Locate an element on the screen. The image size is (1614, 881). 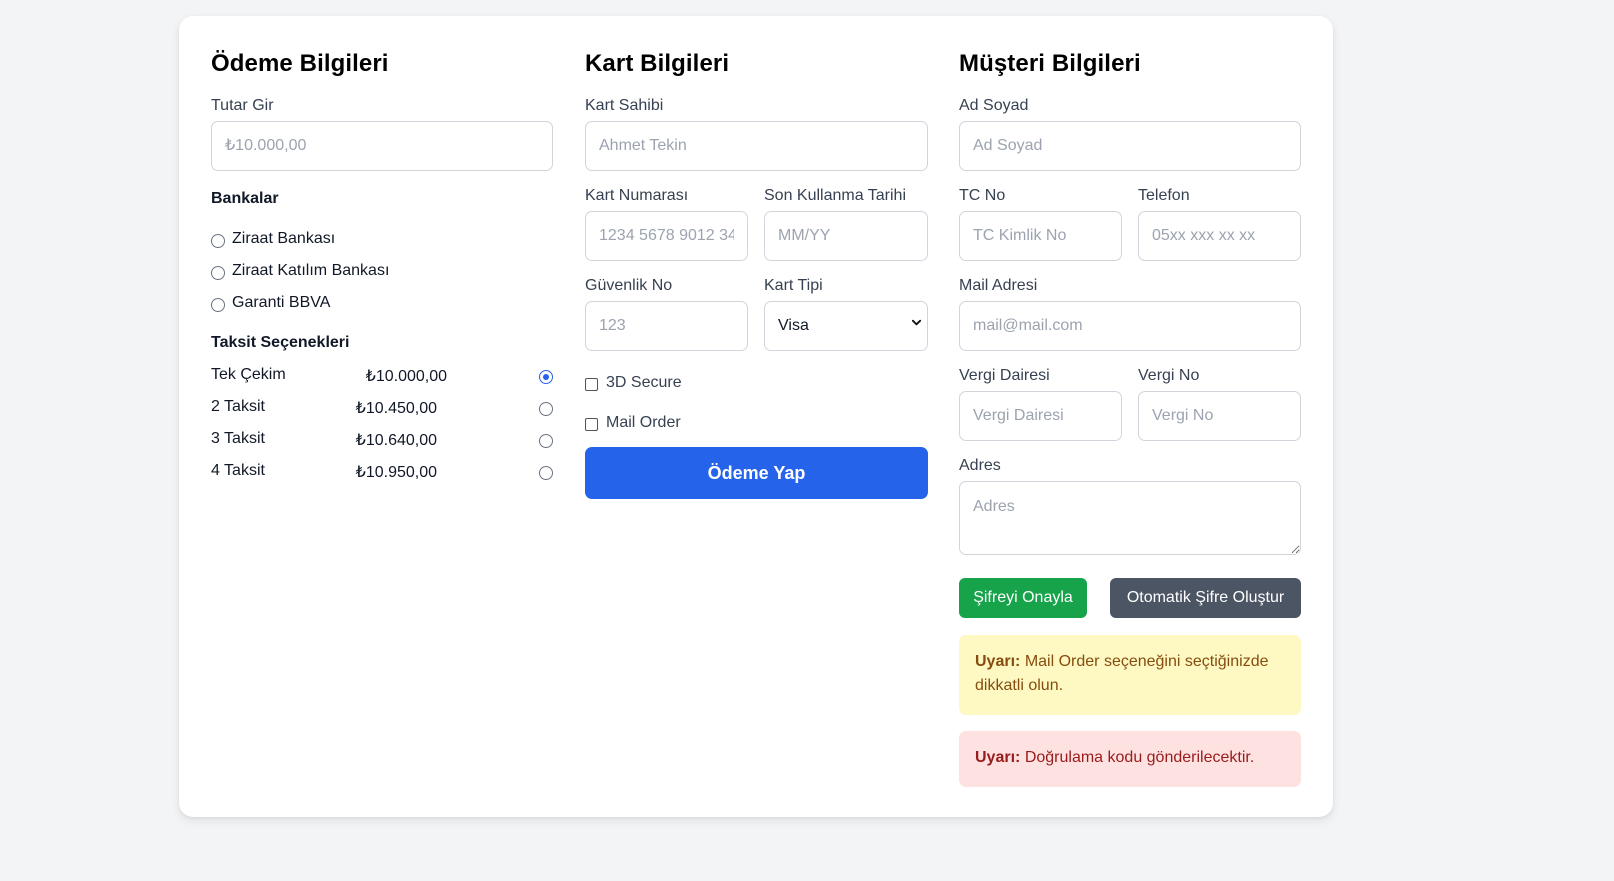
phone-label: Telefon is located at coordinates (1164, 195).